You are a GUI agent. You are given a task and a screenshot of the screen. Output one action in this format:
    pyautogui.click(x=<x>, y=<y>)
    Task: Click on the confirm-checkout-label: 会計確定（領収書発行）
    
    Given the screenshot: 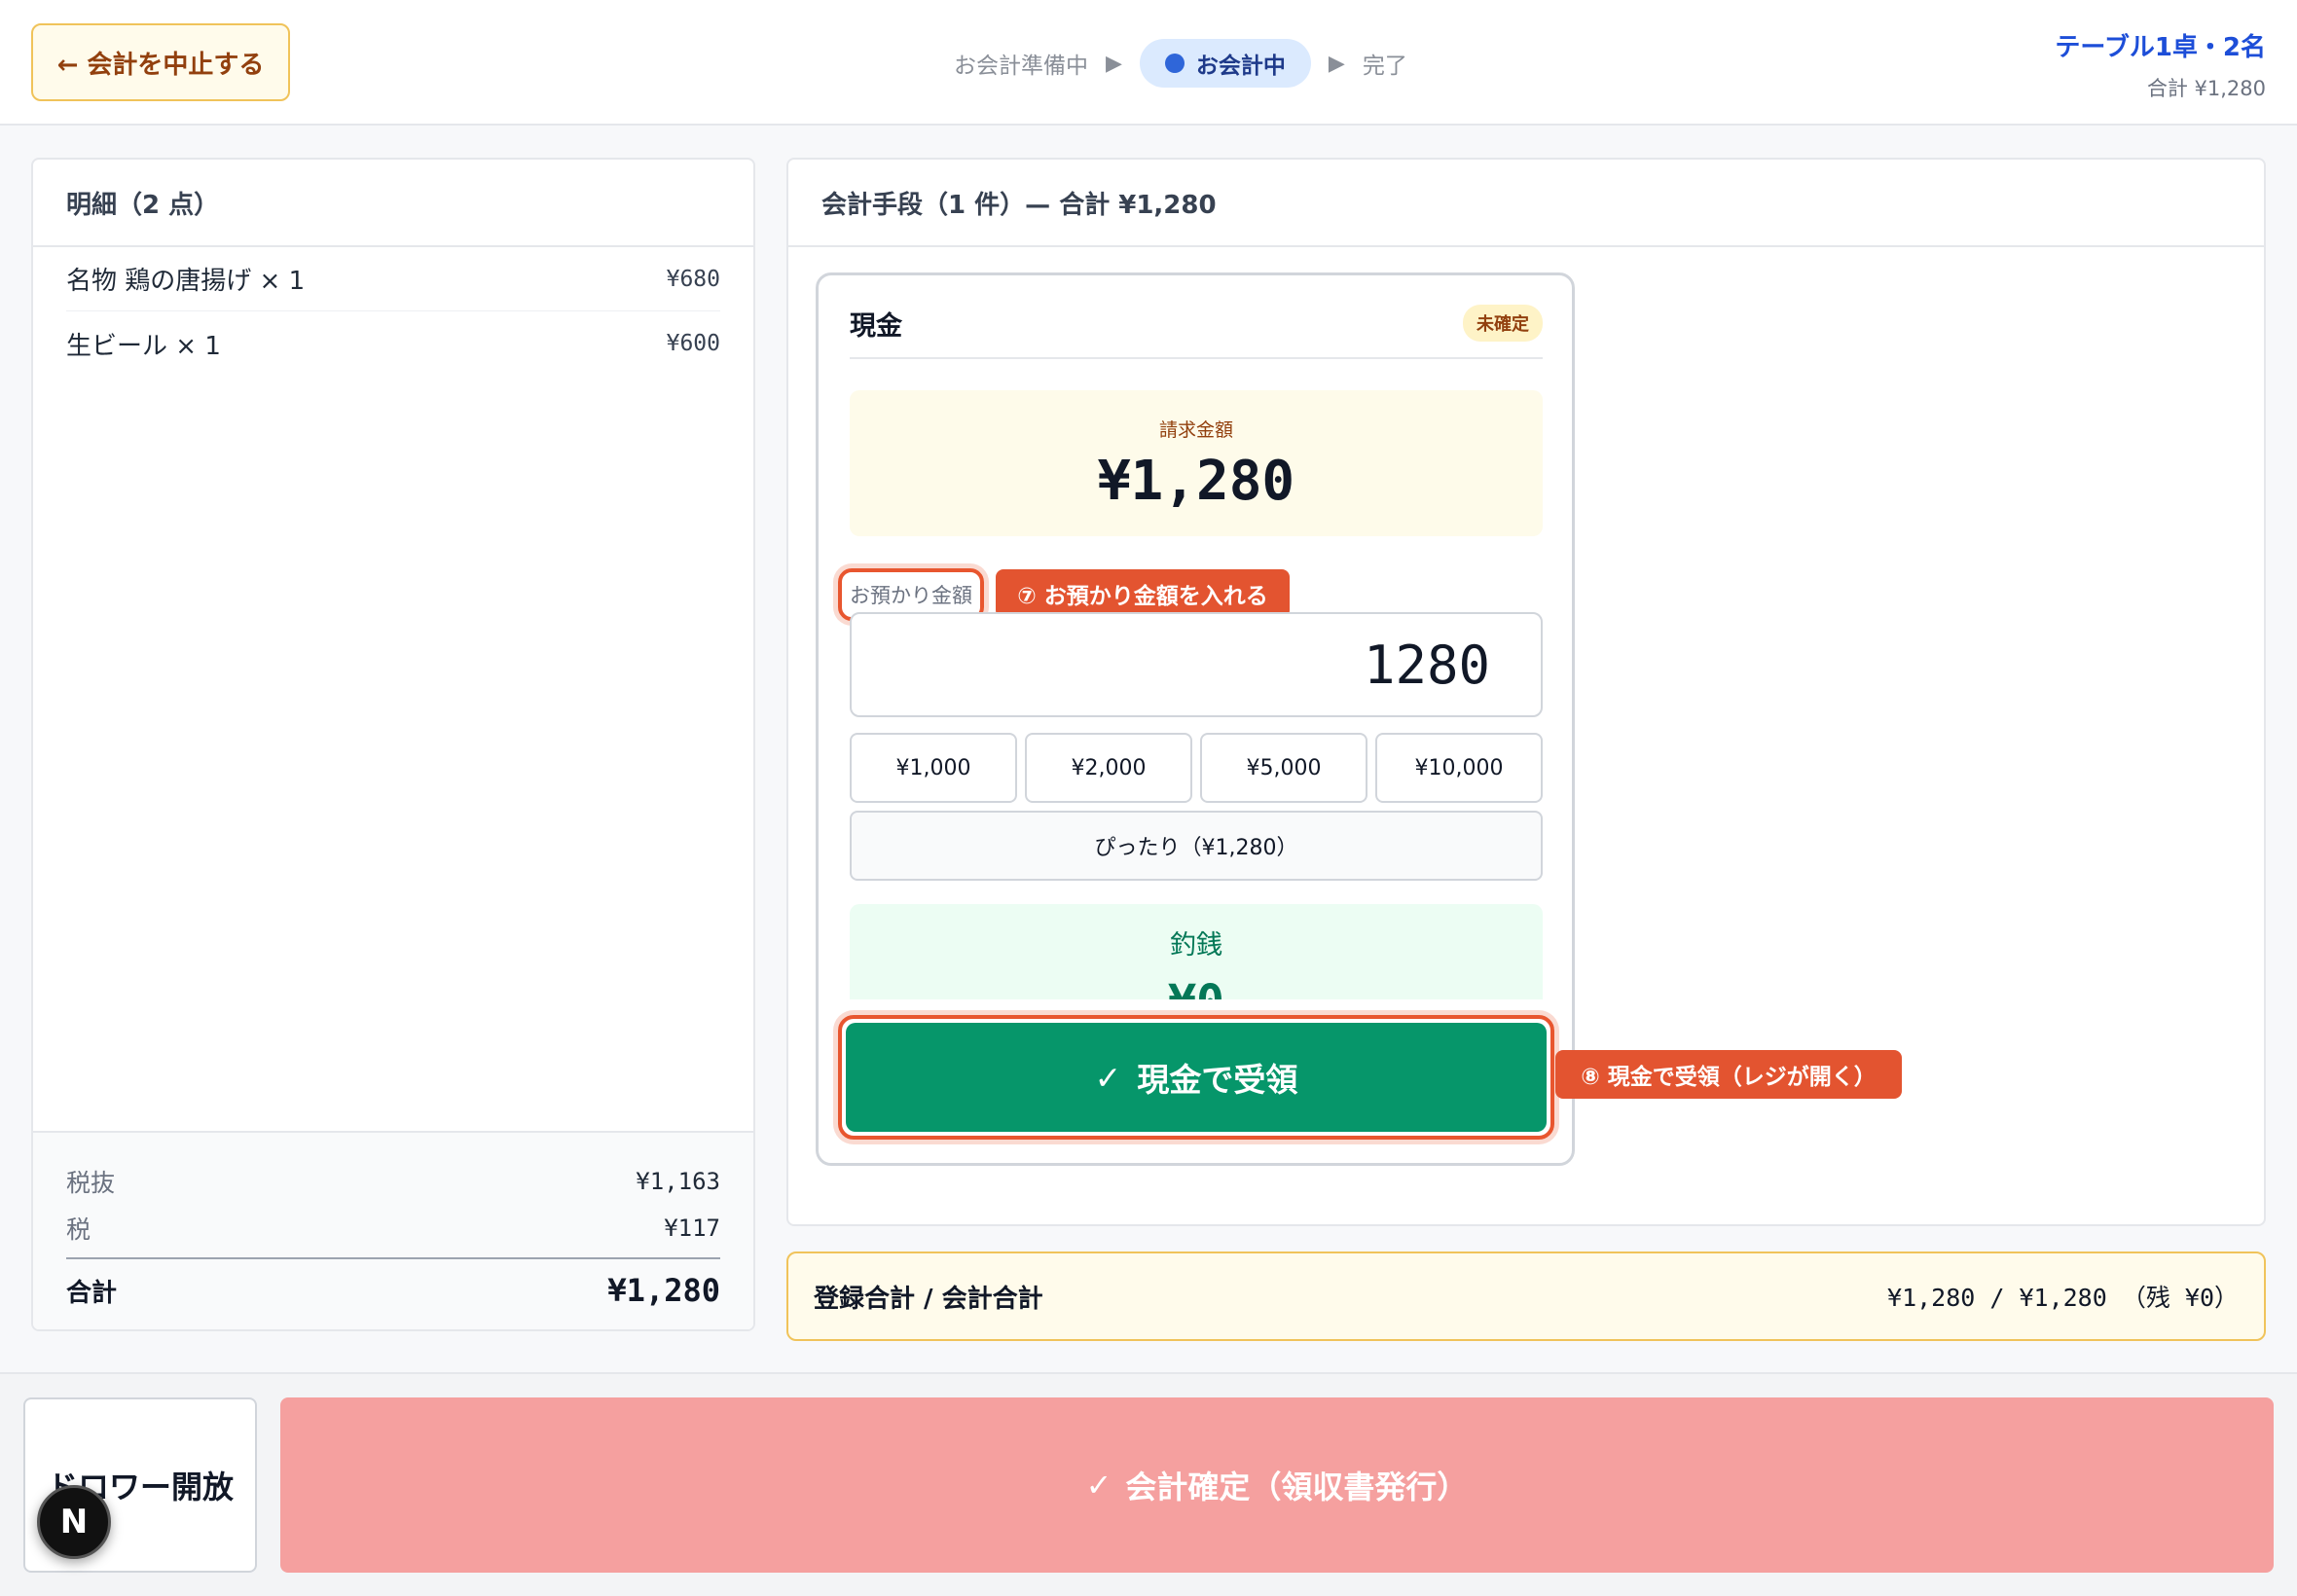 What is the action you would take?
    pyautogui.click(x=1297, y=1487)
    